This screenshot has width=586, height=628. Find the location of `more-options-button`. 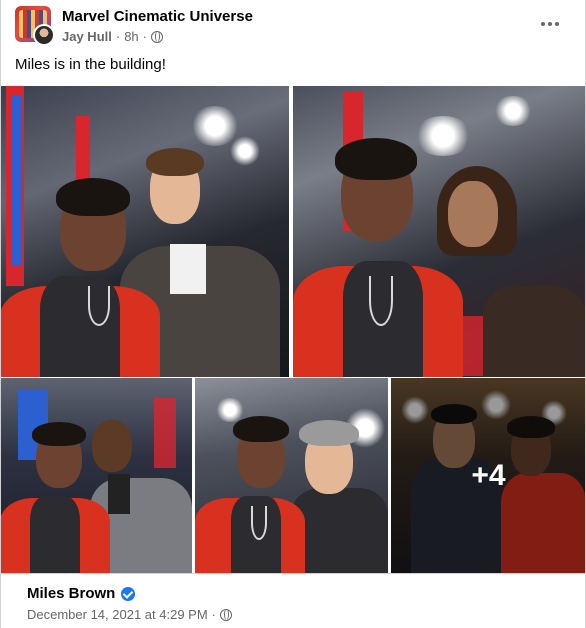

more-options-button is located at coordinates (550, 24).